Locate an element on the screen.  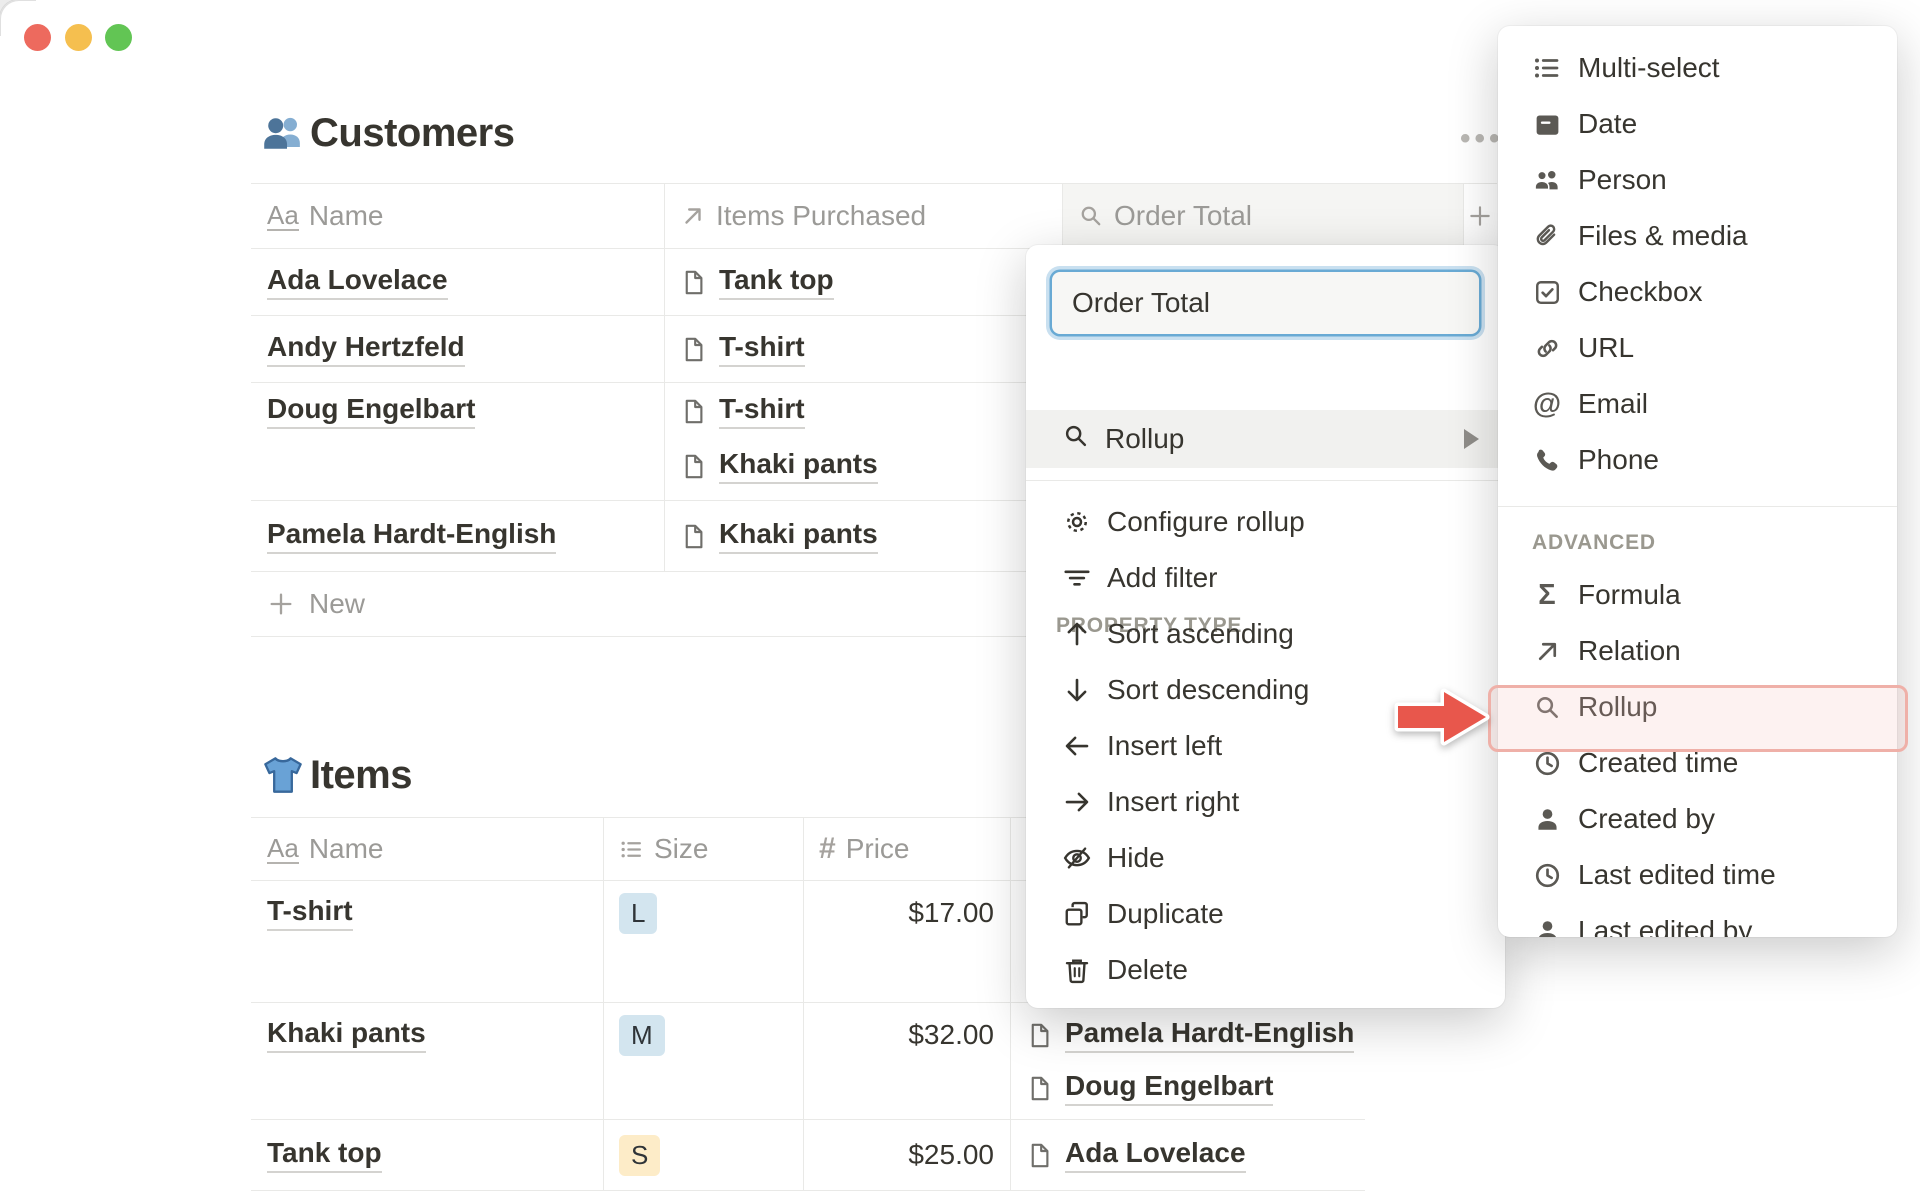
menu-divider is located at coordinates (1697, 506).